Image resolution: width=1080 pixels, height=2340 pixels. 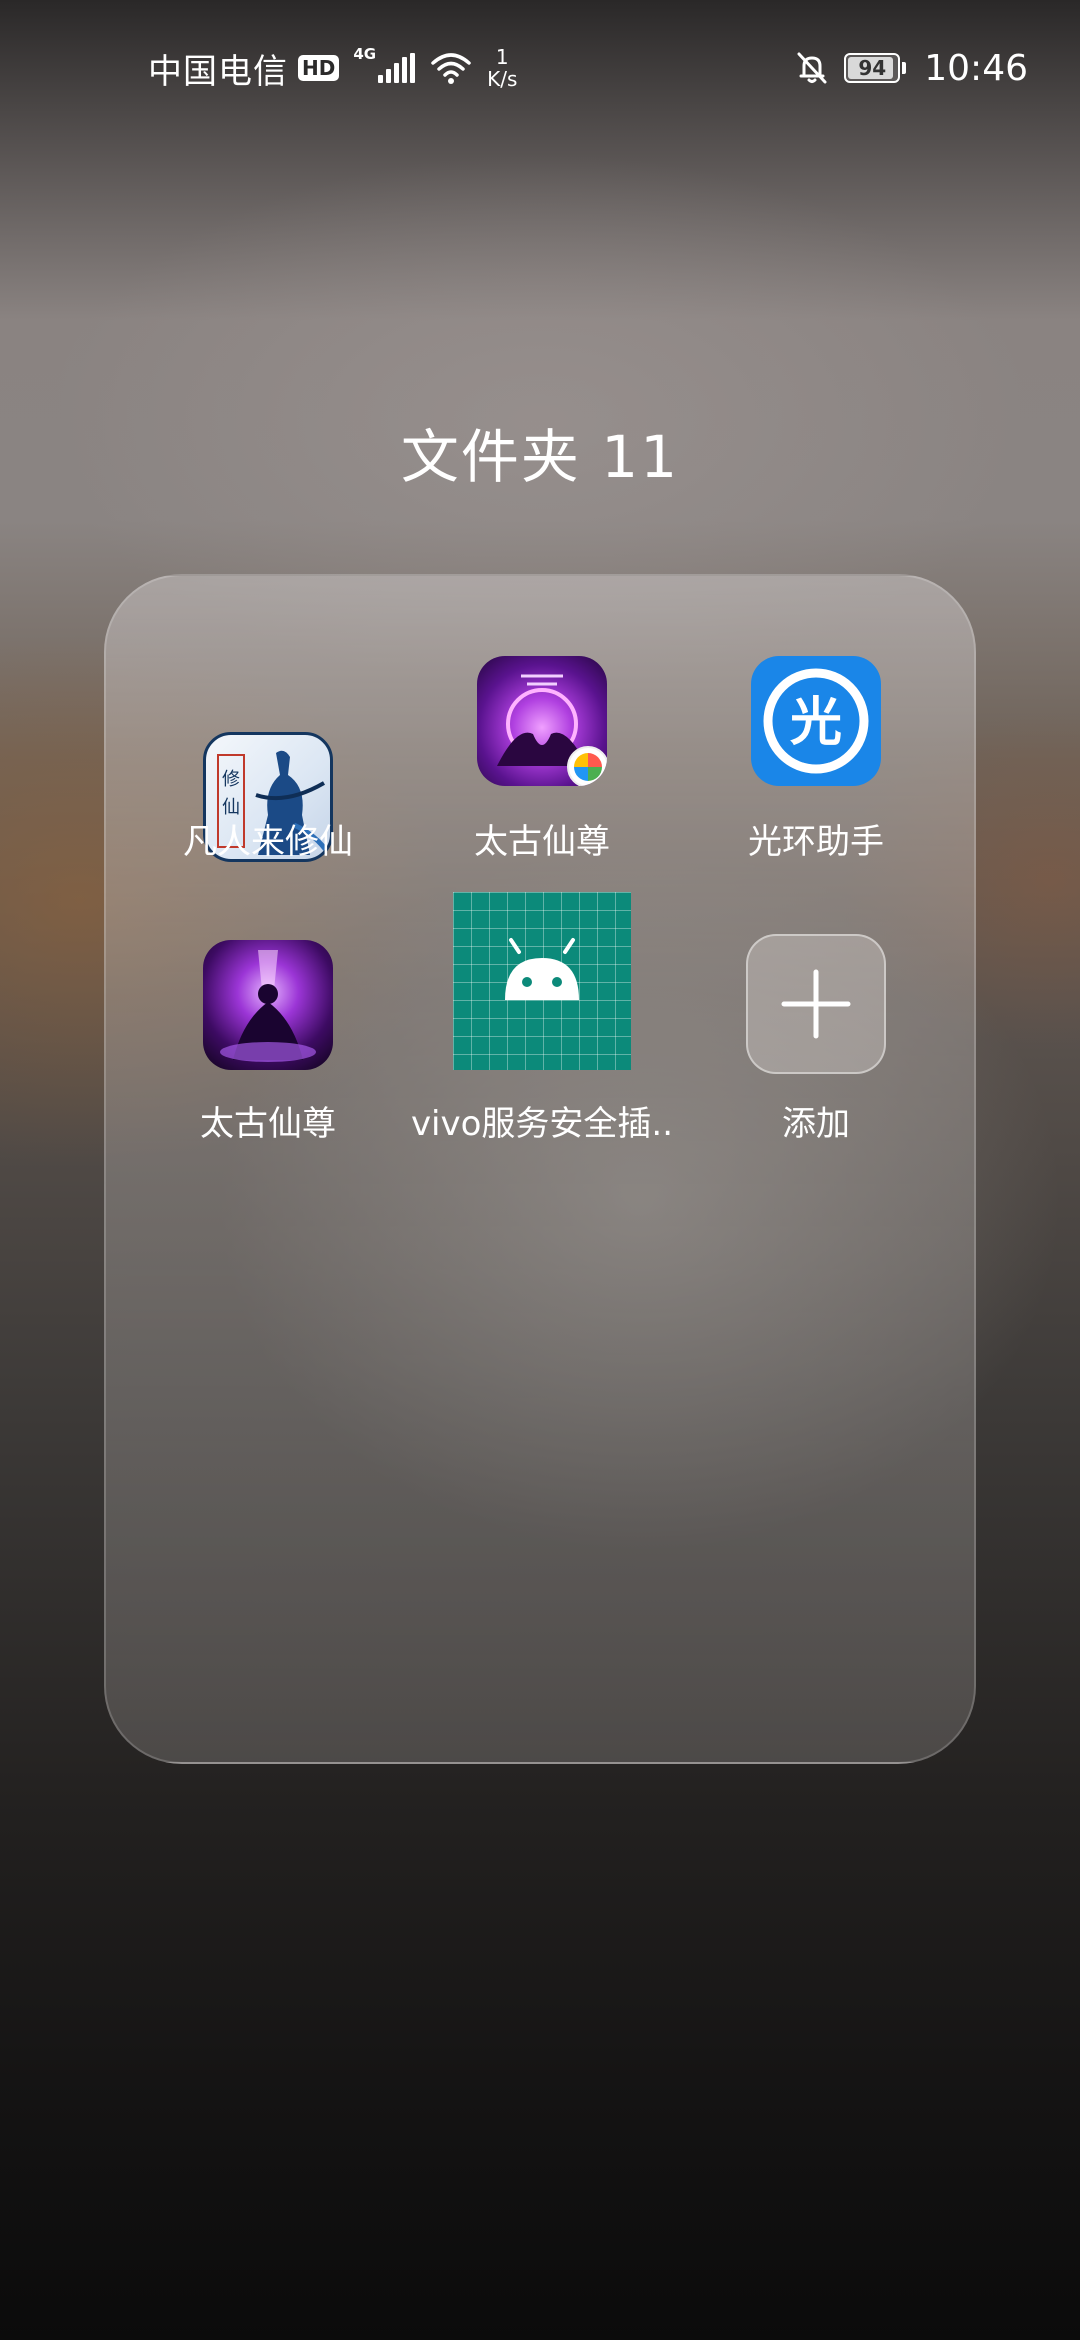 What do you see at coordinates (587, 766) in the screenshot?
I see `game-center-badge-icon` at bounding box center [587, 766].